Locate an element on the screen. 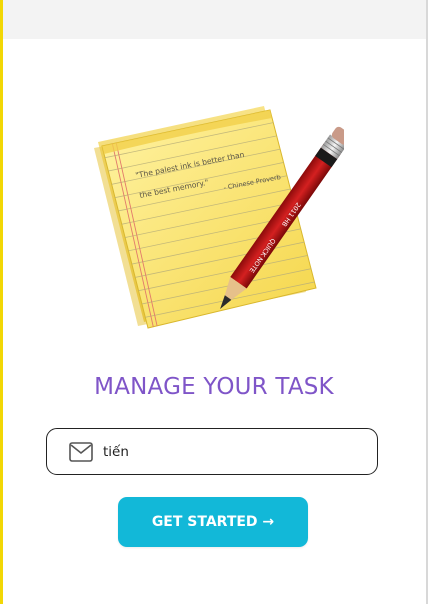  get-started-button: GET STARTED → is located at coordinates (213, 522).